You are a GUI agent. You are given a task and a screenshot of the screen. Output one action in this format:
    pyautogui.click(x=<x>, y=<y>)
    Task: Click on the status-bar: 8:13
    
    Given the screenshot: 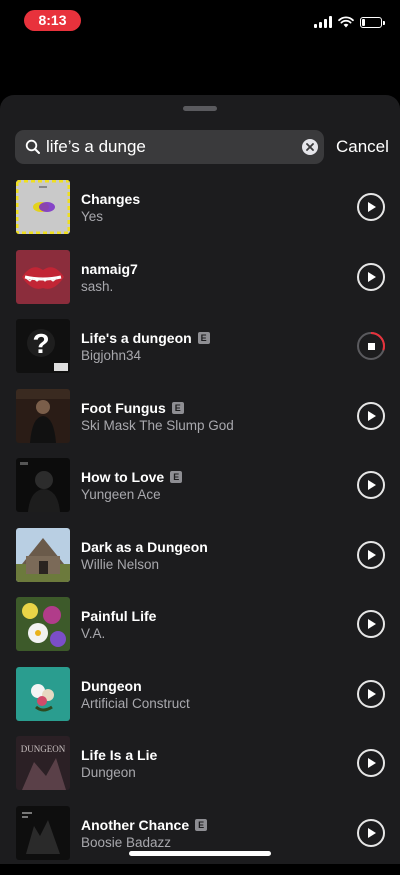 What is the action you would take?
    pyautogui.click(x=200, y=22)
    